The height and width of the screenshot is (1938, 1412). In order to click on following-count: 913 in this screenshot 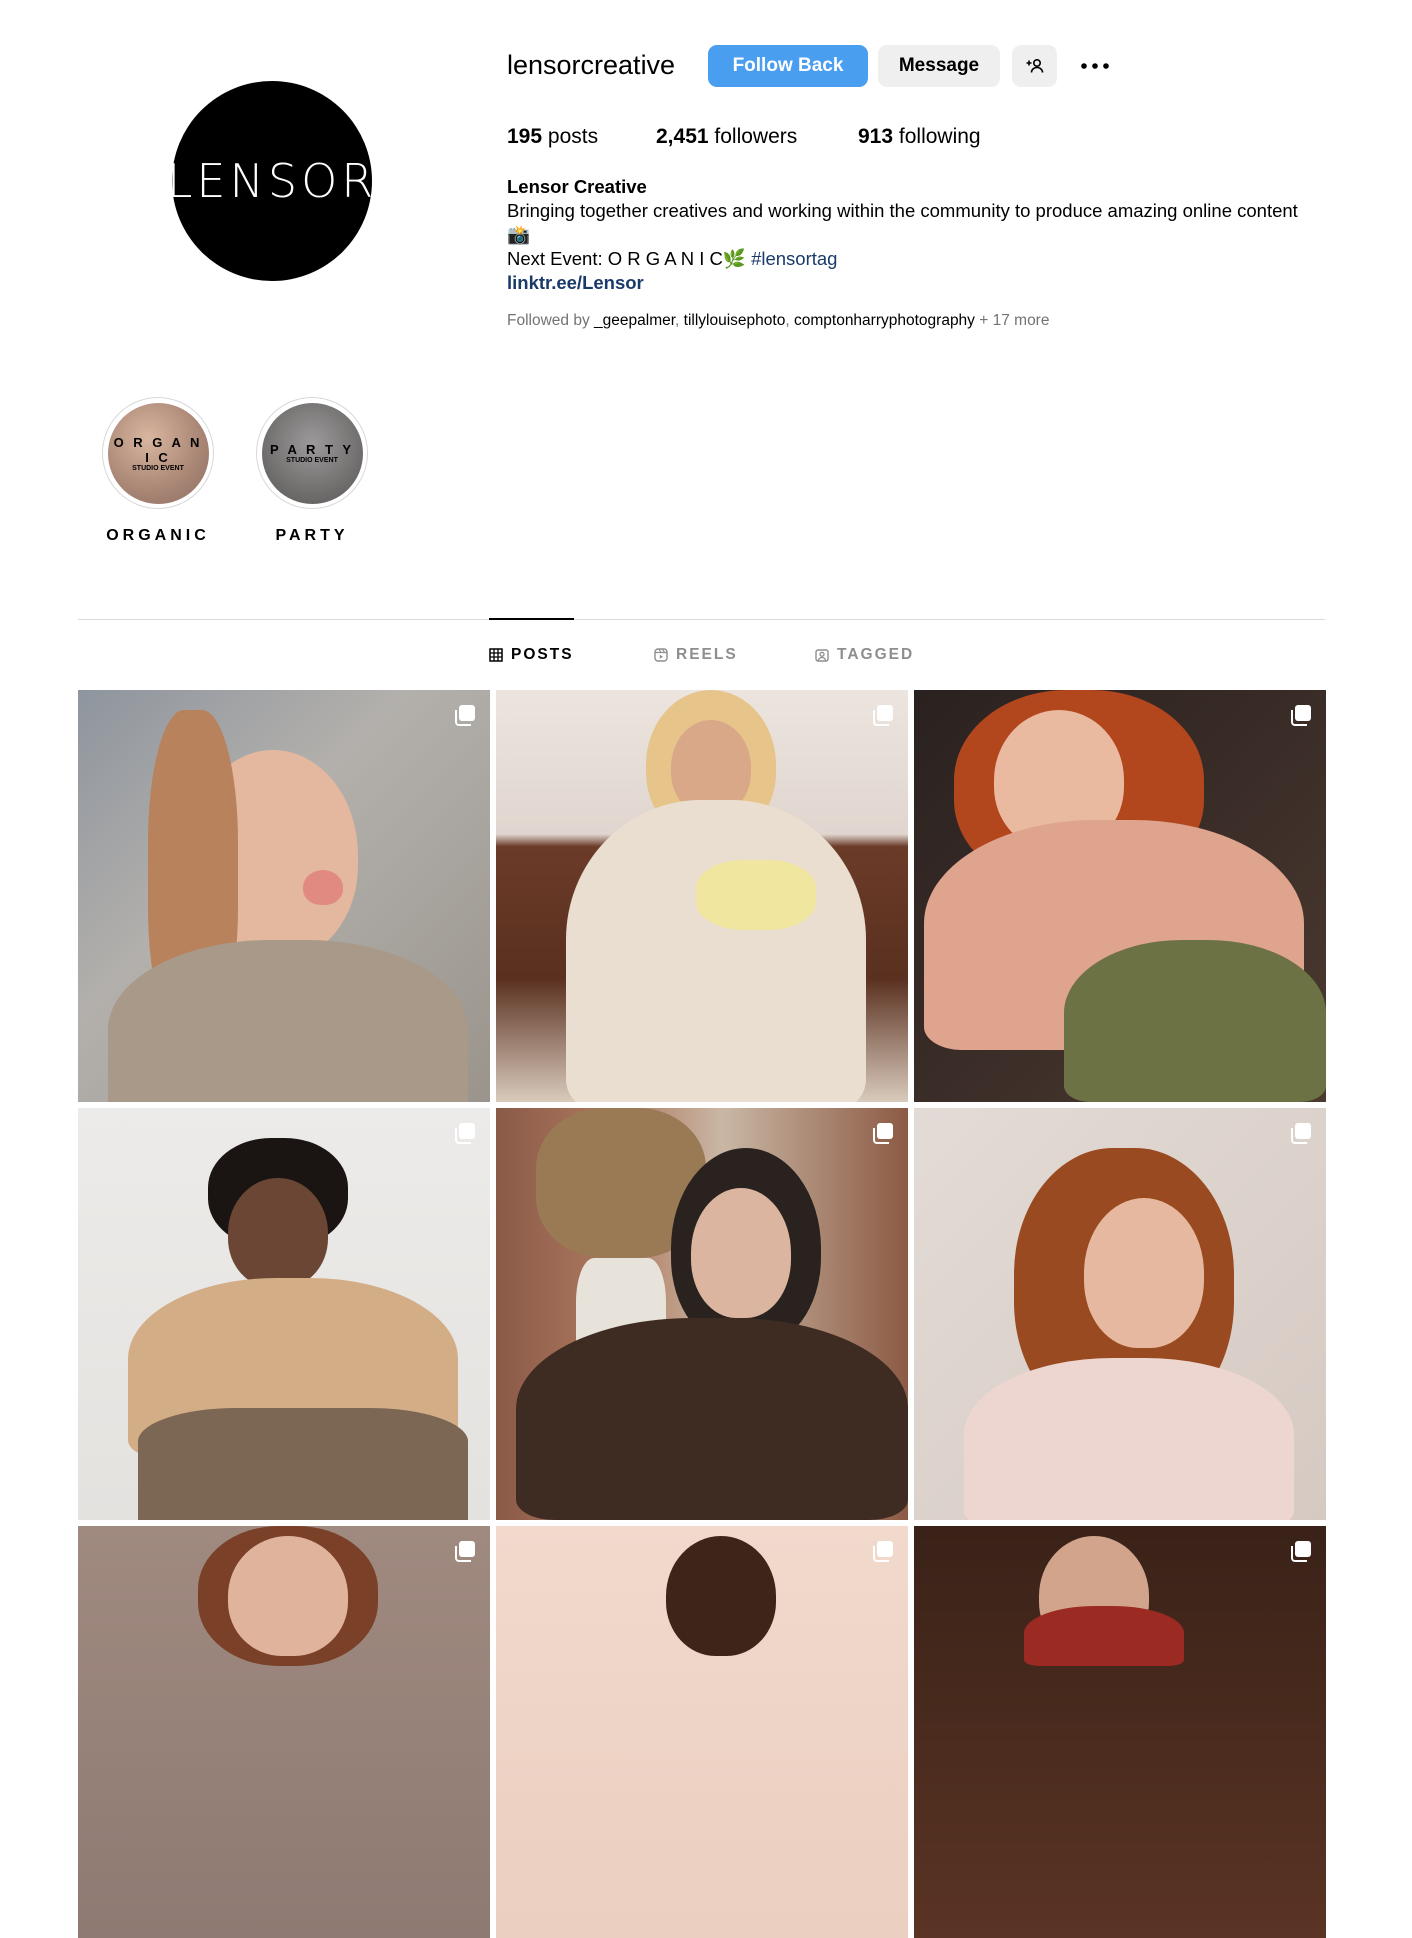, I will do `click(876, 136)`.